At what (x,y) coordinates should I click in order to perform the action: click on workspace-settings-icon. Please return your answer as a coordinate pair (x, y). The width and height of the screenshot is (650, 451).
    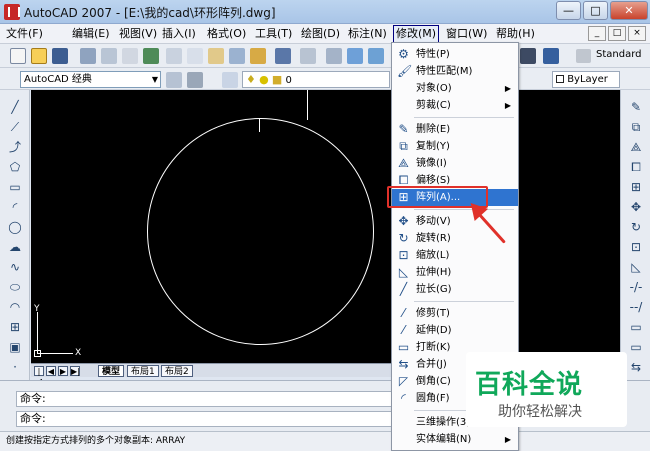
    Looking at the image, I should click on (174, 80).